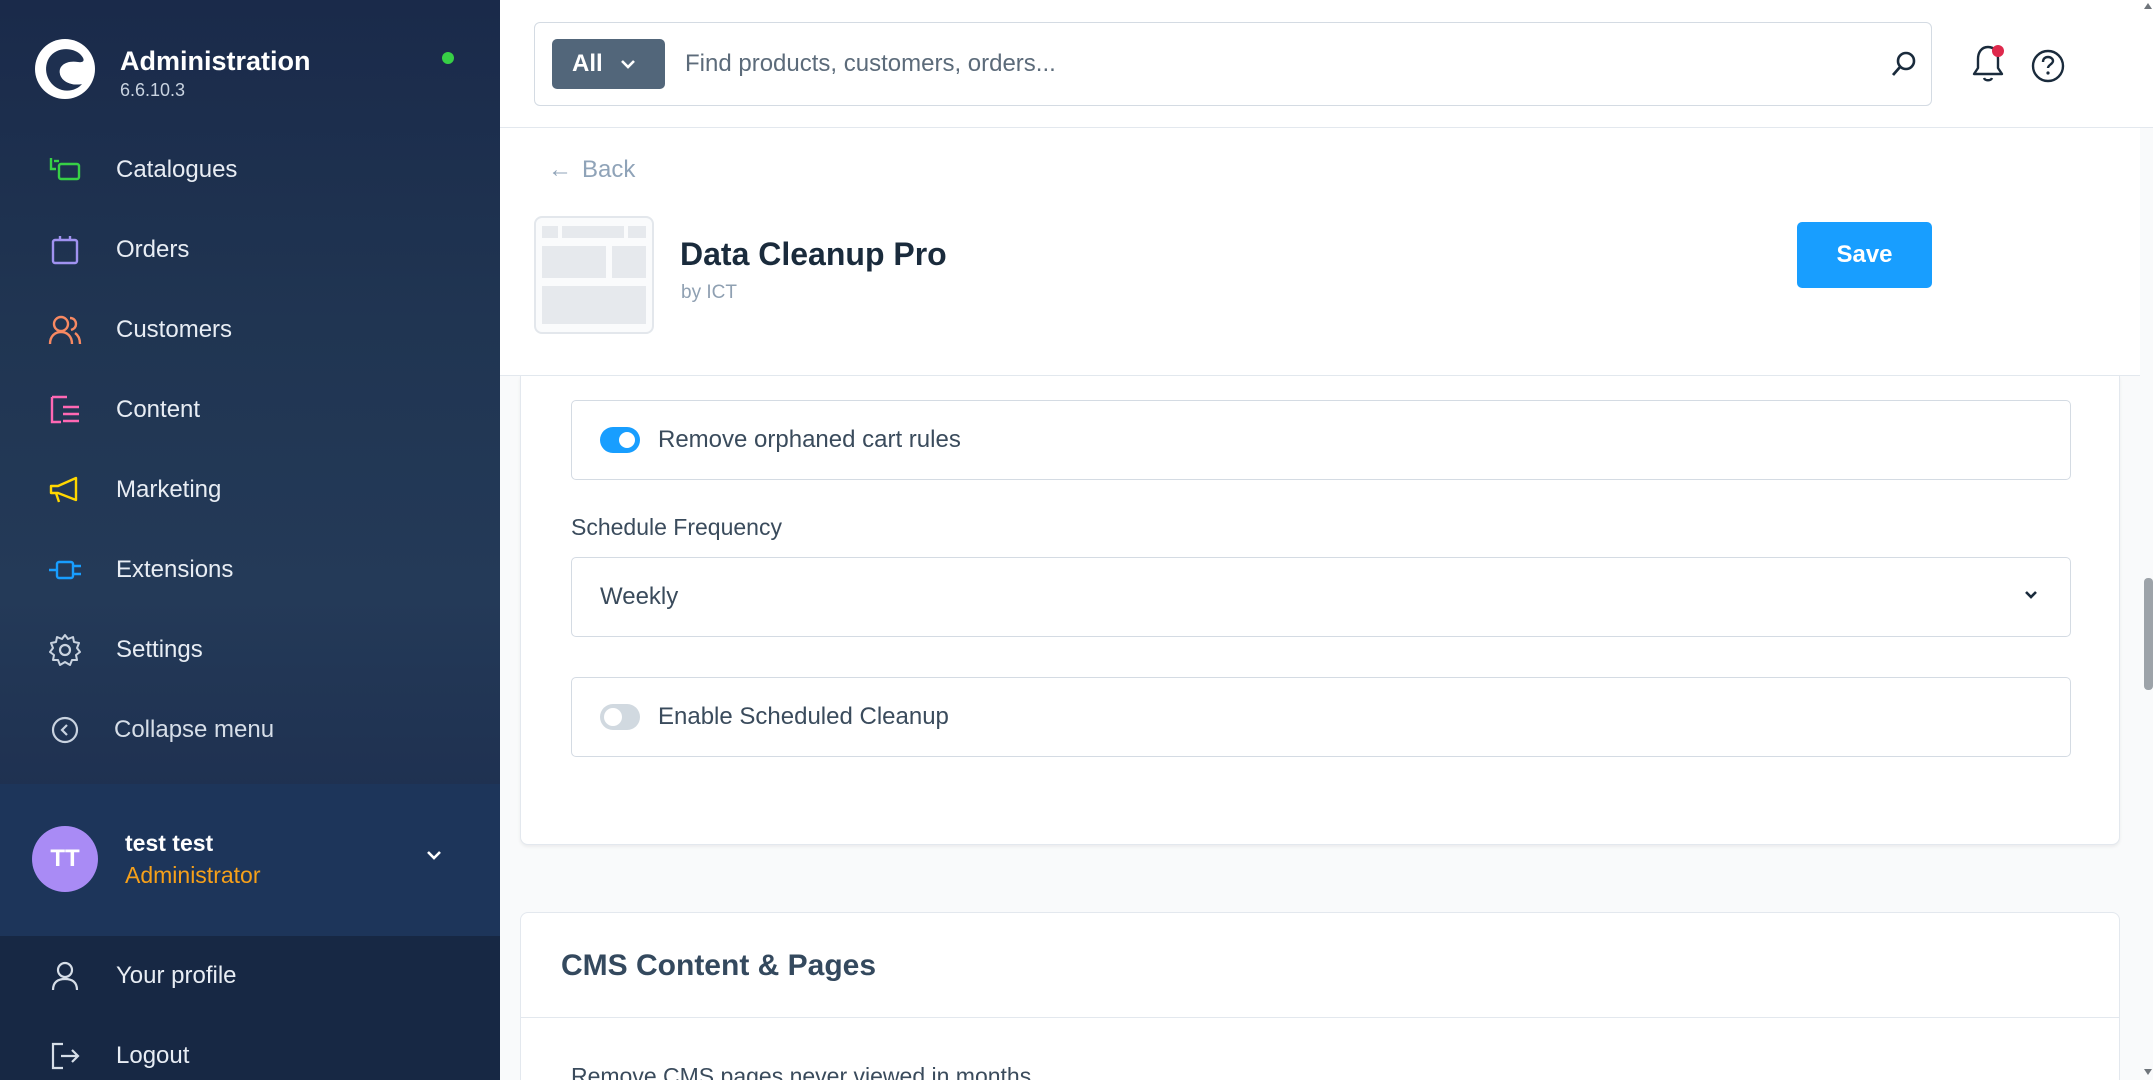 Image resolution: width=2153 pixels, height=1080 pixels. Describe the element at coordinates (65, 490) in the screenshot. I see `marketing-icon` at that location.